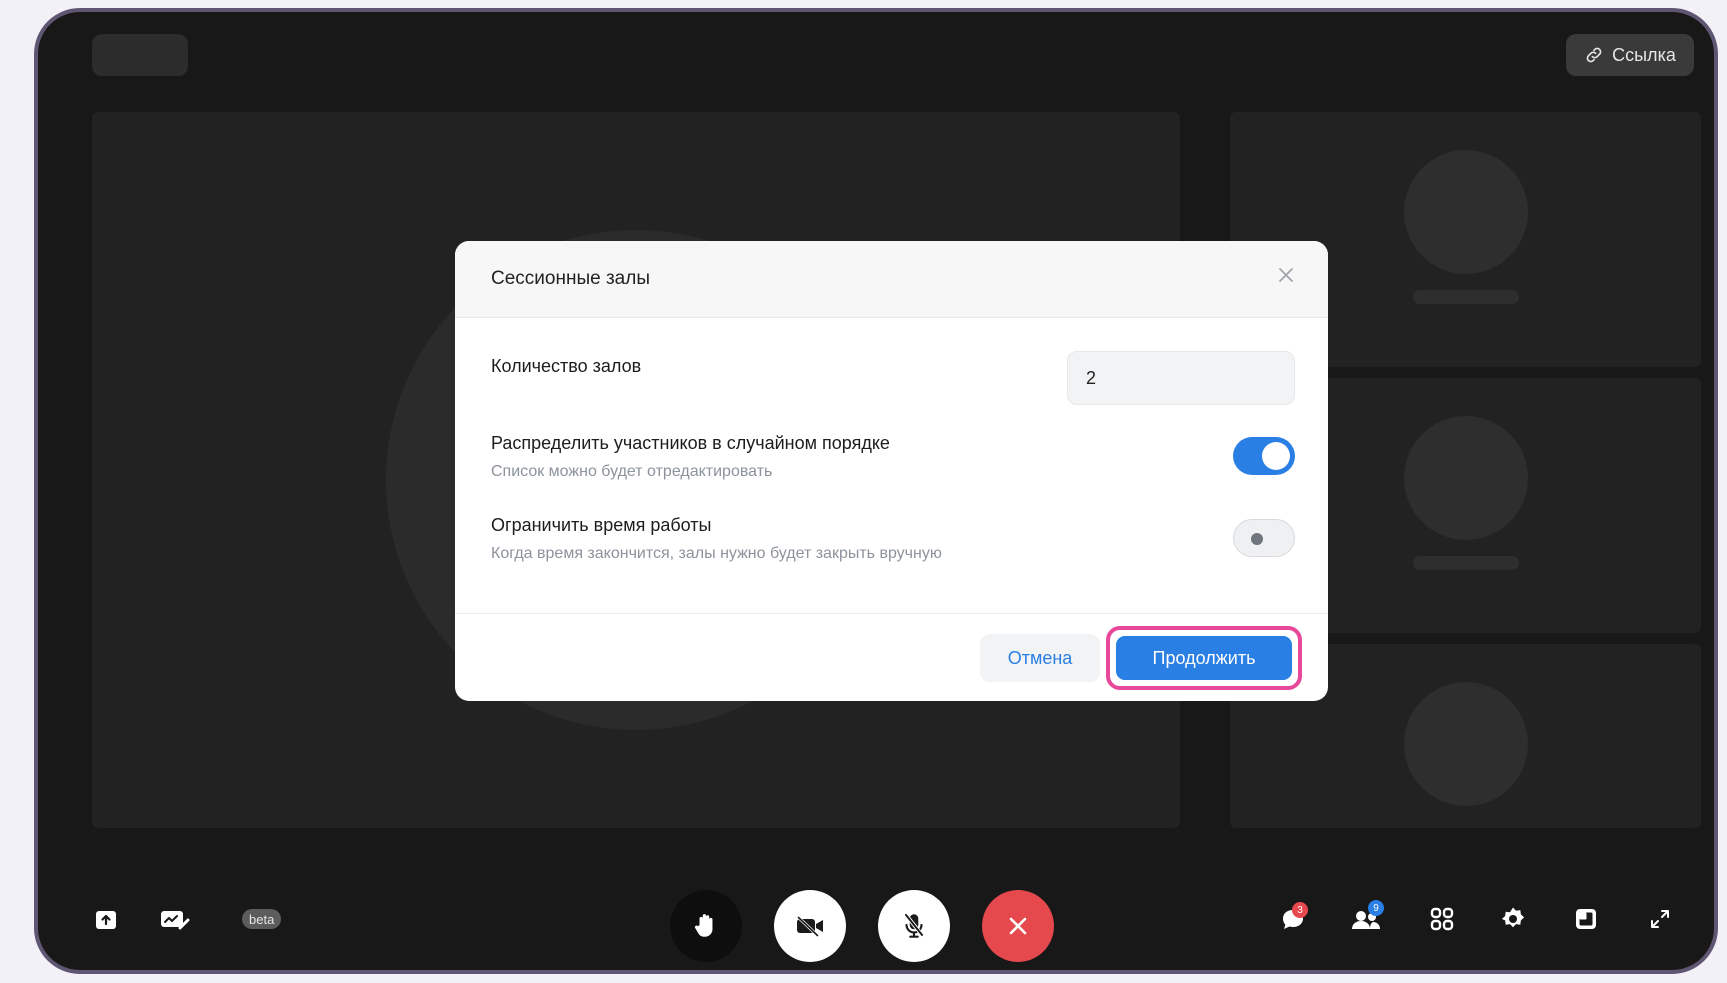 The height and width of the screenshot is (983, 1727). I want to click on chat-button: 3, so click(1293, 919).